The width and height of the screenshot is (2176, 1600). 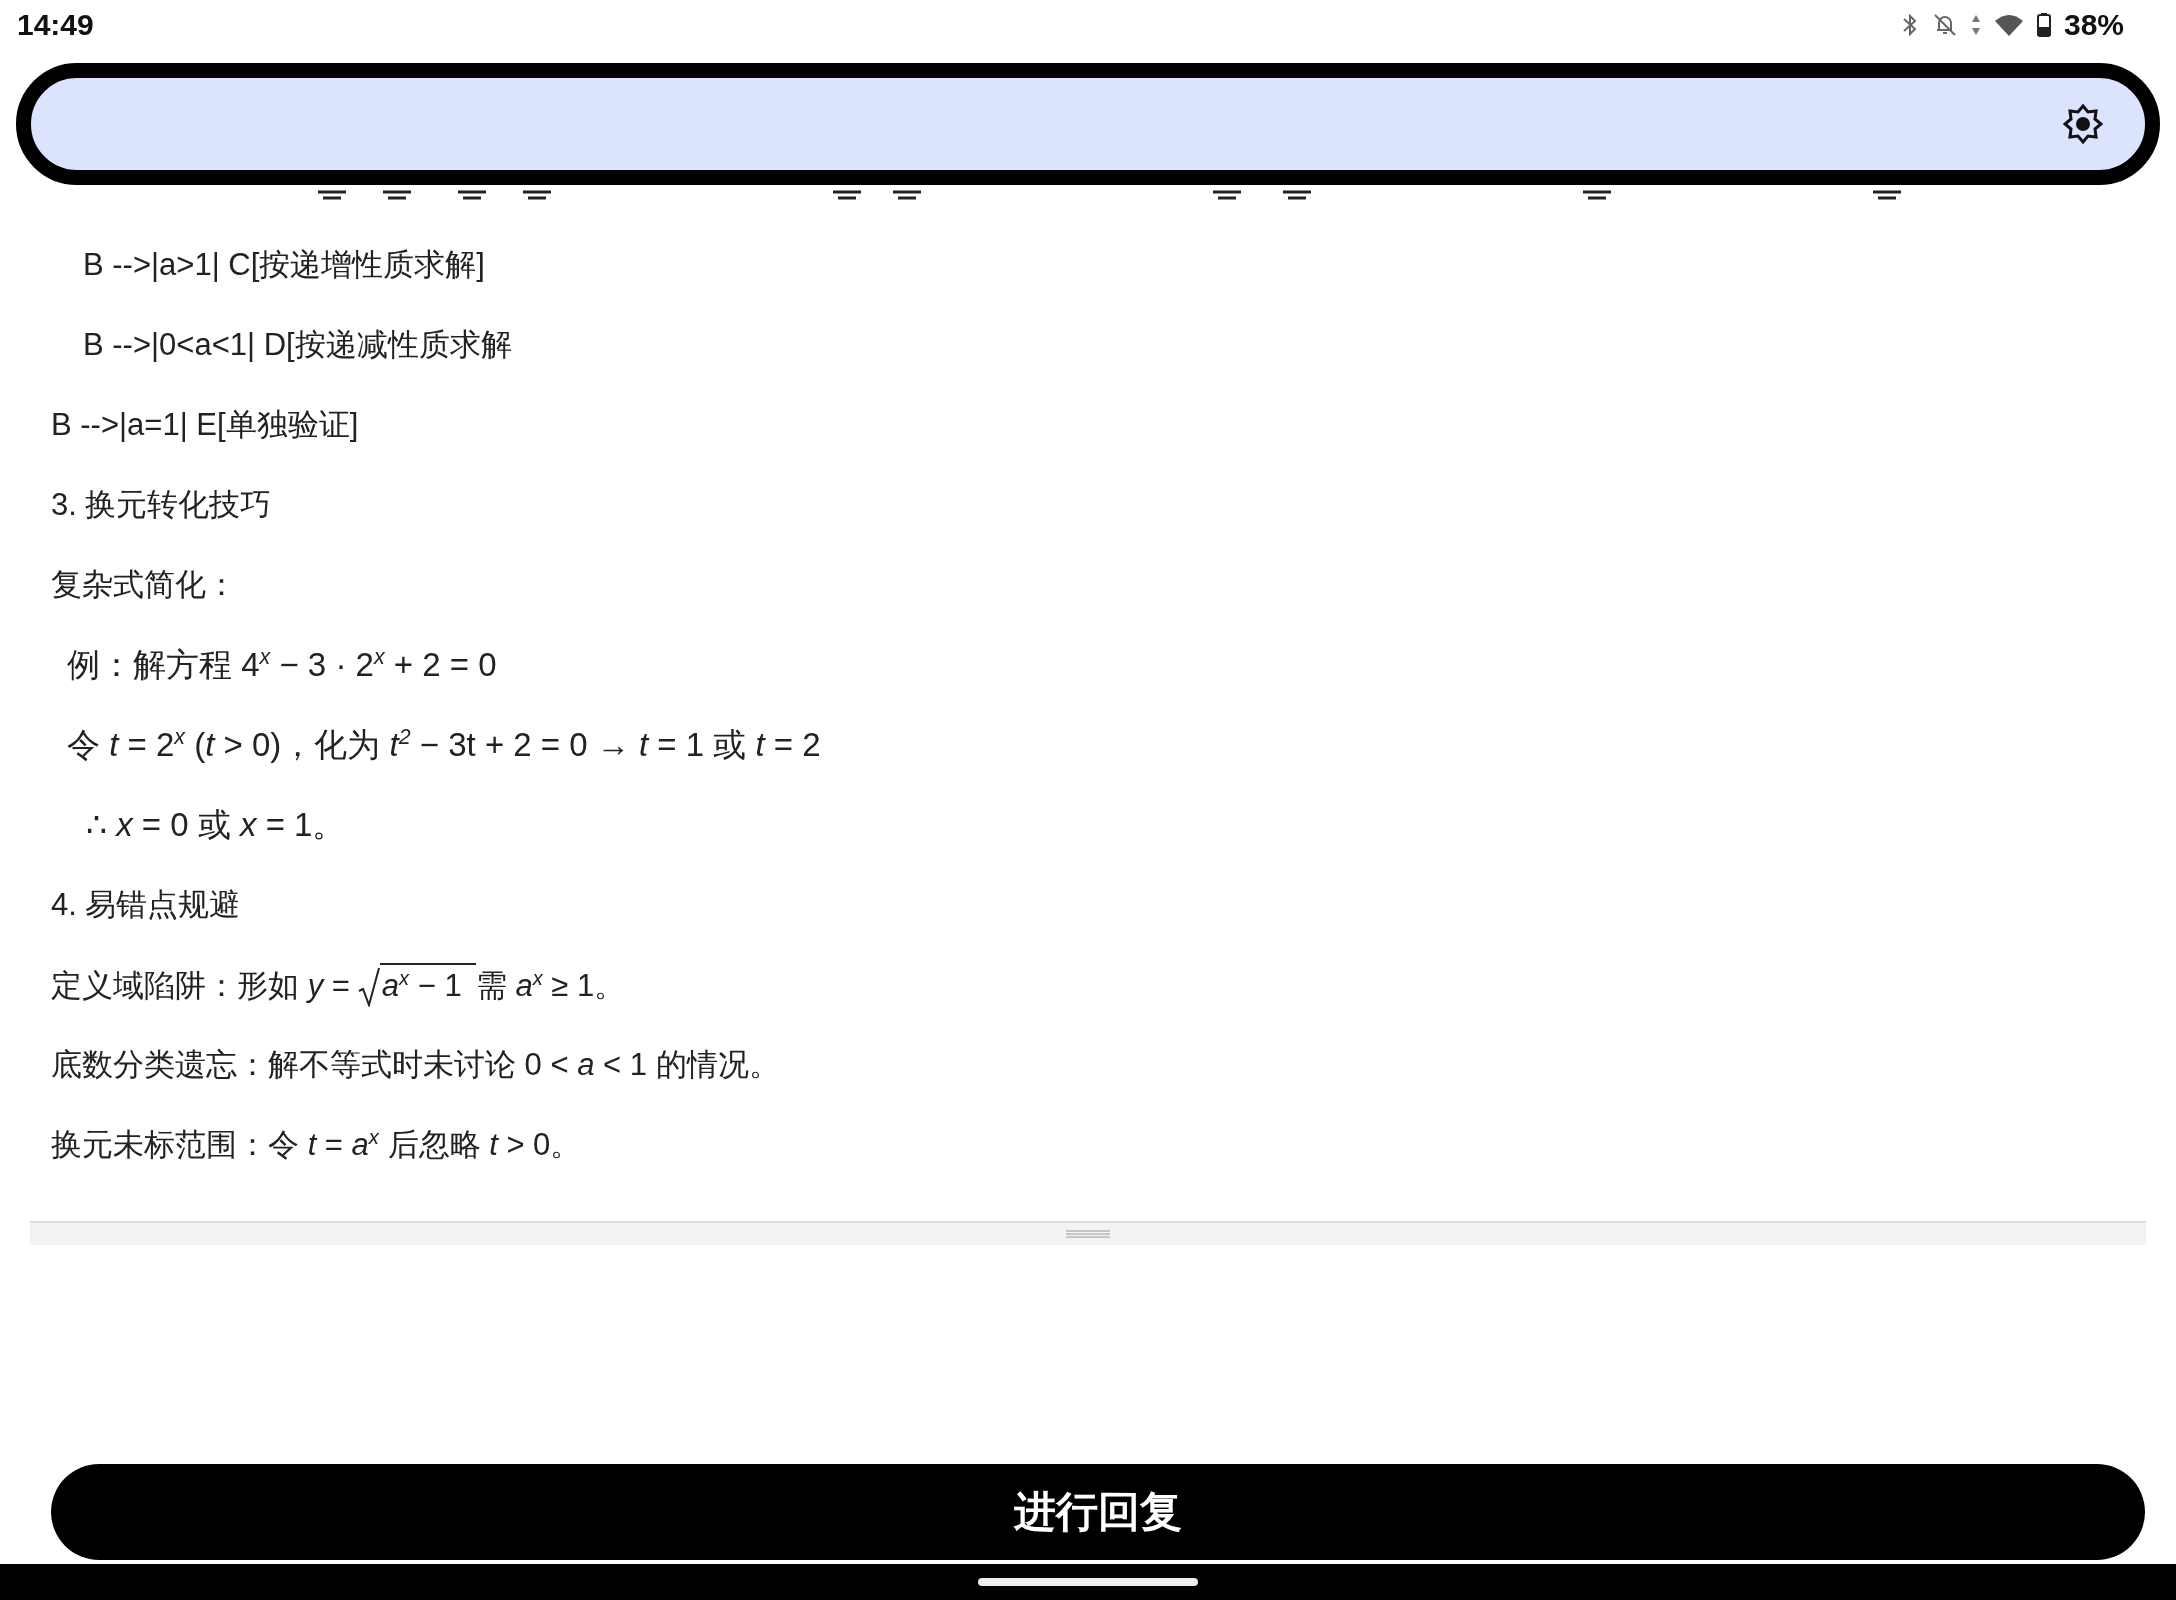 What do you see at coordinates (2093, 25) in the screenshot?
I see `battery-percent: 38%` at bounding box center [2093, 25].